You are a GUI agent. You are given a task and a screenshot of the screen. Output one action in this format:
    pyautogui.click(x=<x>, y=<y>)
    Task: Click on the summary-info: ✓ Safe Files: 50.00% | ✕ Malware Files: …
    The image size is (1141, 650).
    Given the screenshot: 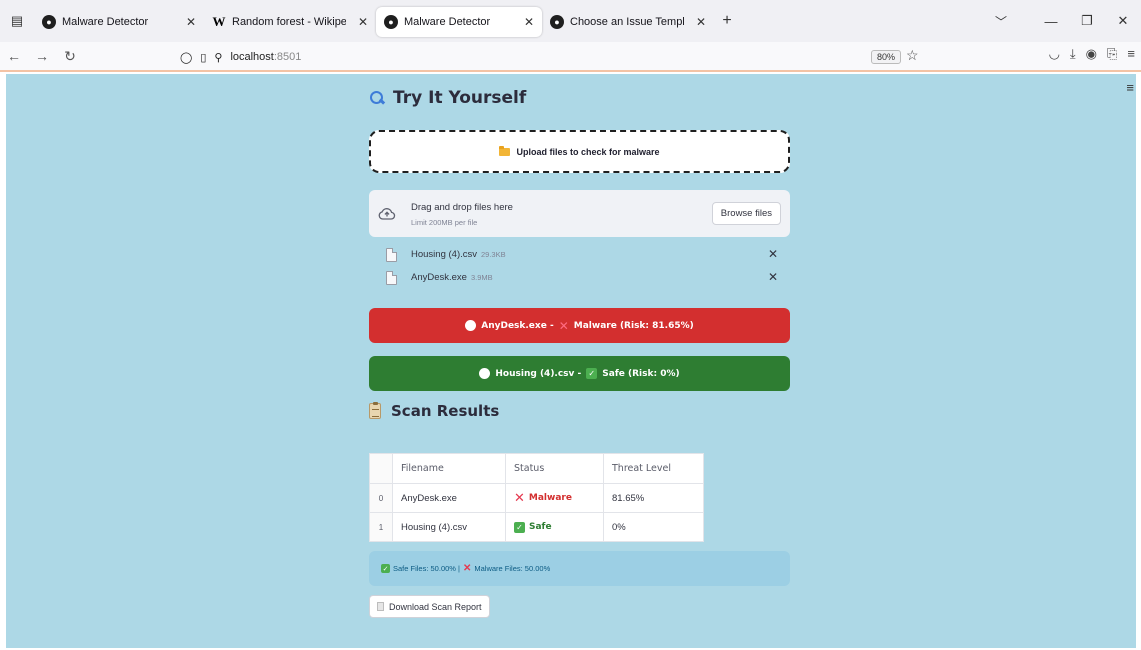 What is the action you would take?
    pyautogui.click(x=579, y=568)
    